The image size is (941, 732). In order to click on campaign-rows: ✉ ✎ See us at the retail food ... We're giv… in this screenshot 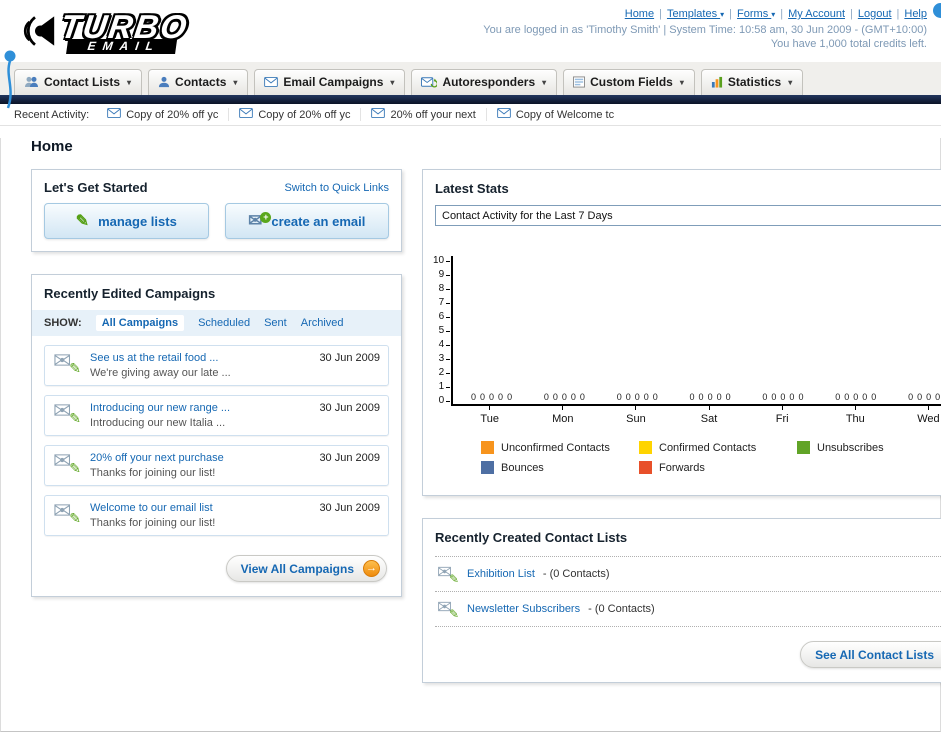, I will do `click(216, 440)`.